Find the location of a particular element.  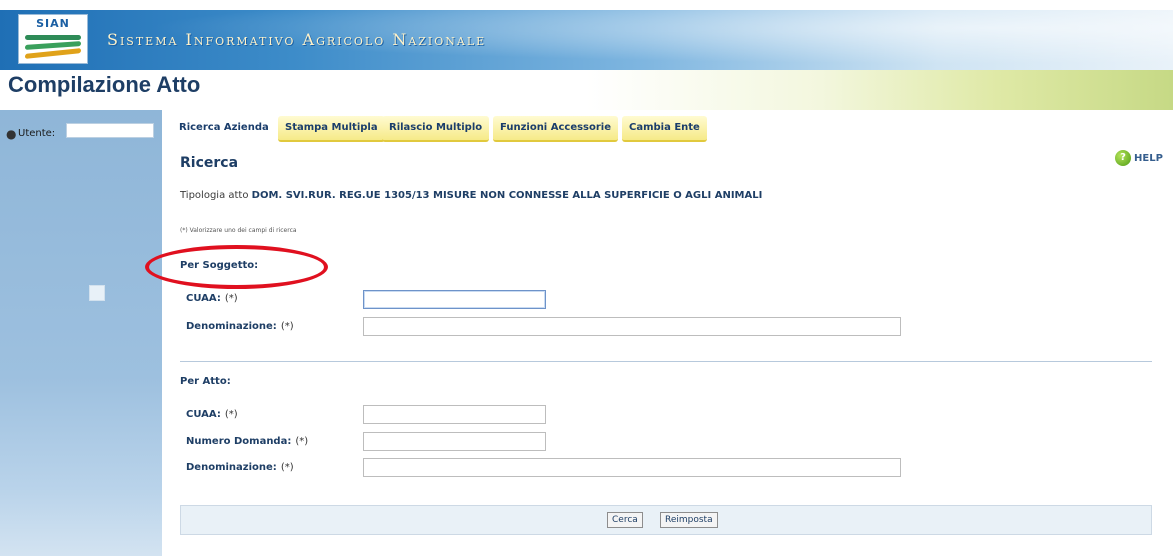

user-label: Utente: is located at coordinates (37, 133).